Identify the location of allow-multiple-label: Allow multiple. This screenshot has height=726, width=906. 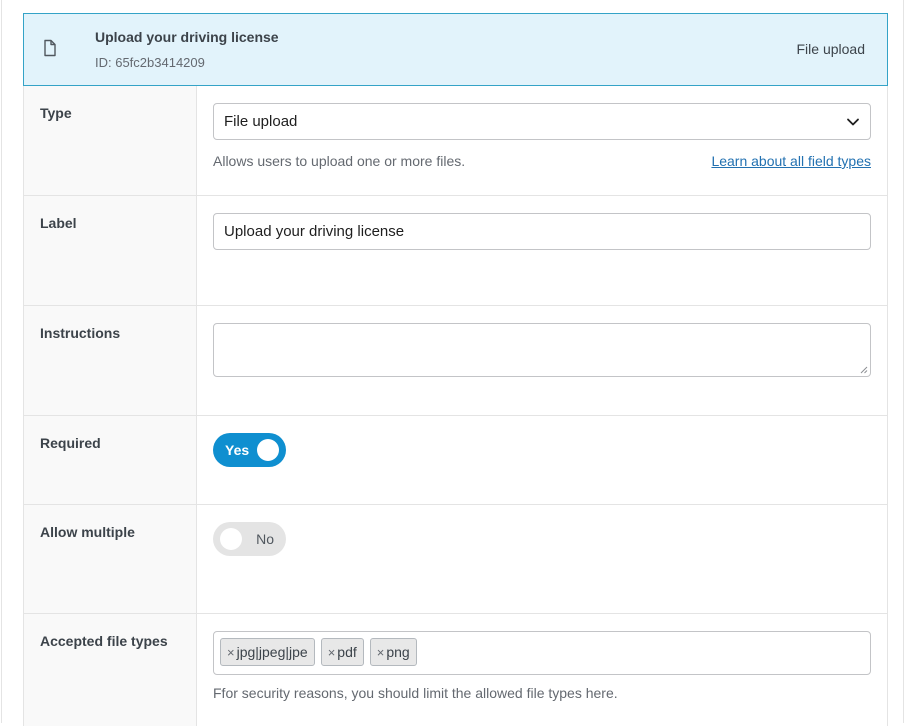
(87, 532).